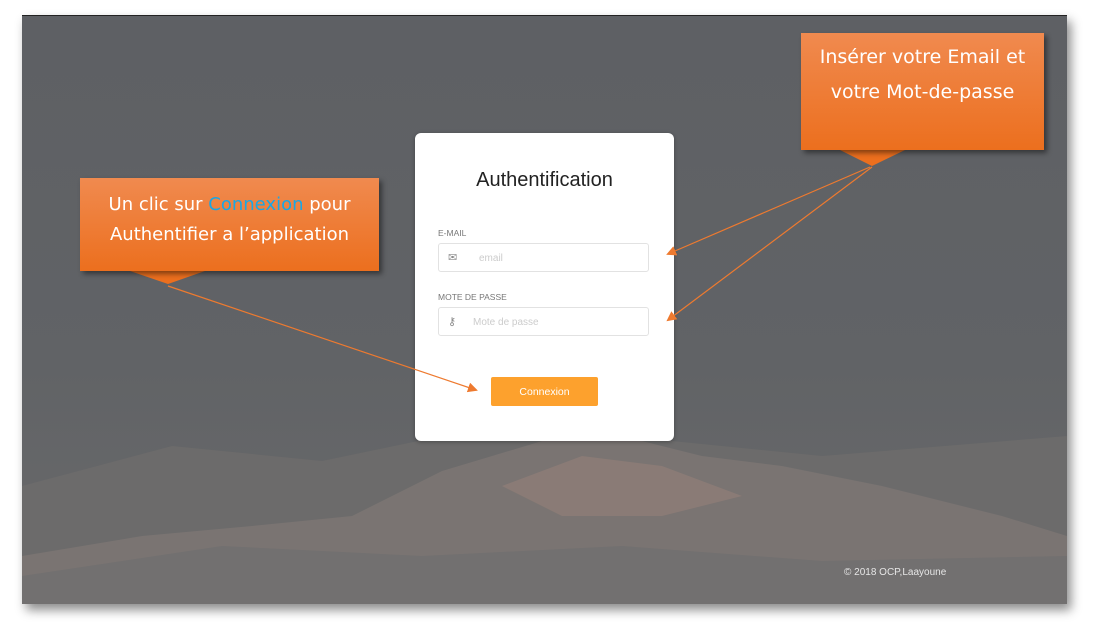 Image resolution: width=1098 pixels, height=622 pixels. What do you see at coordinates (256, 204) in the screenshot?
I see `callout-highlight: Connexion` at bounding box center [256, 204].